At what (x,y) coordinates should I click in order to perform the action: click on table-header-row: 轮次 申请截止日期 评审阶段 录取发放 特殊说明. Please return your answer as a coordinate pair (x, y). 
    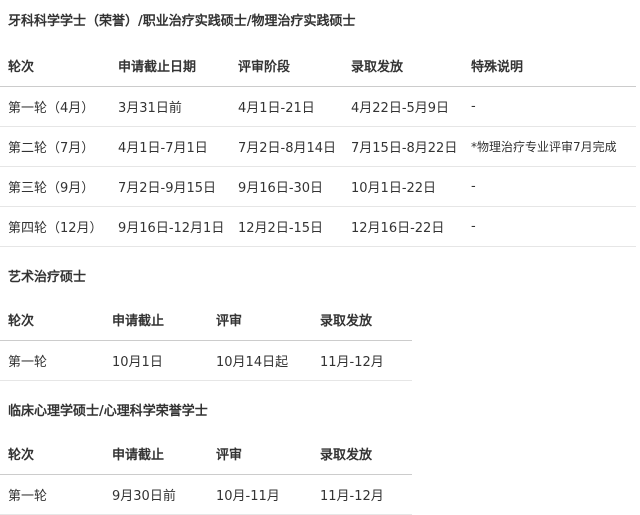
    Looking at the image, I should click on (318, 65).